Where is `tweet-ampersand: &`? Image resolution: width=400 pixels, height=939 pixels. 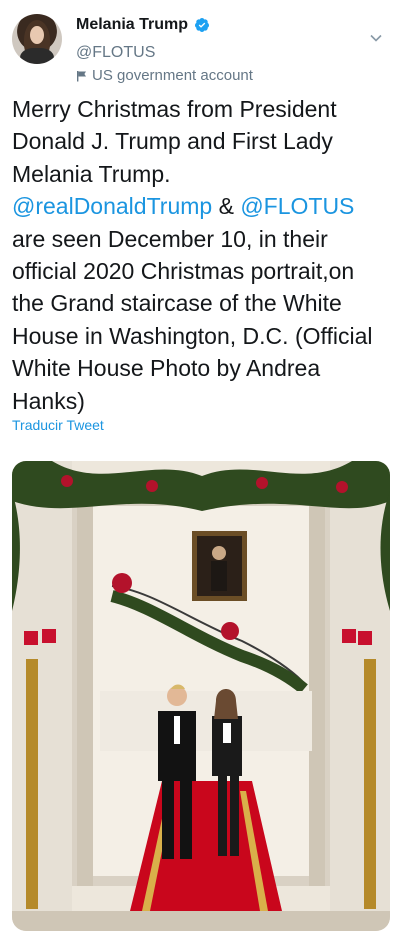 tweet-ampersand: & is located at coordinates (226, 206).